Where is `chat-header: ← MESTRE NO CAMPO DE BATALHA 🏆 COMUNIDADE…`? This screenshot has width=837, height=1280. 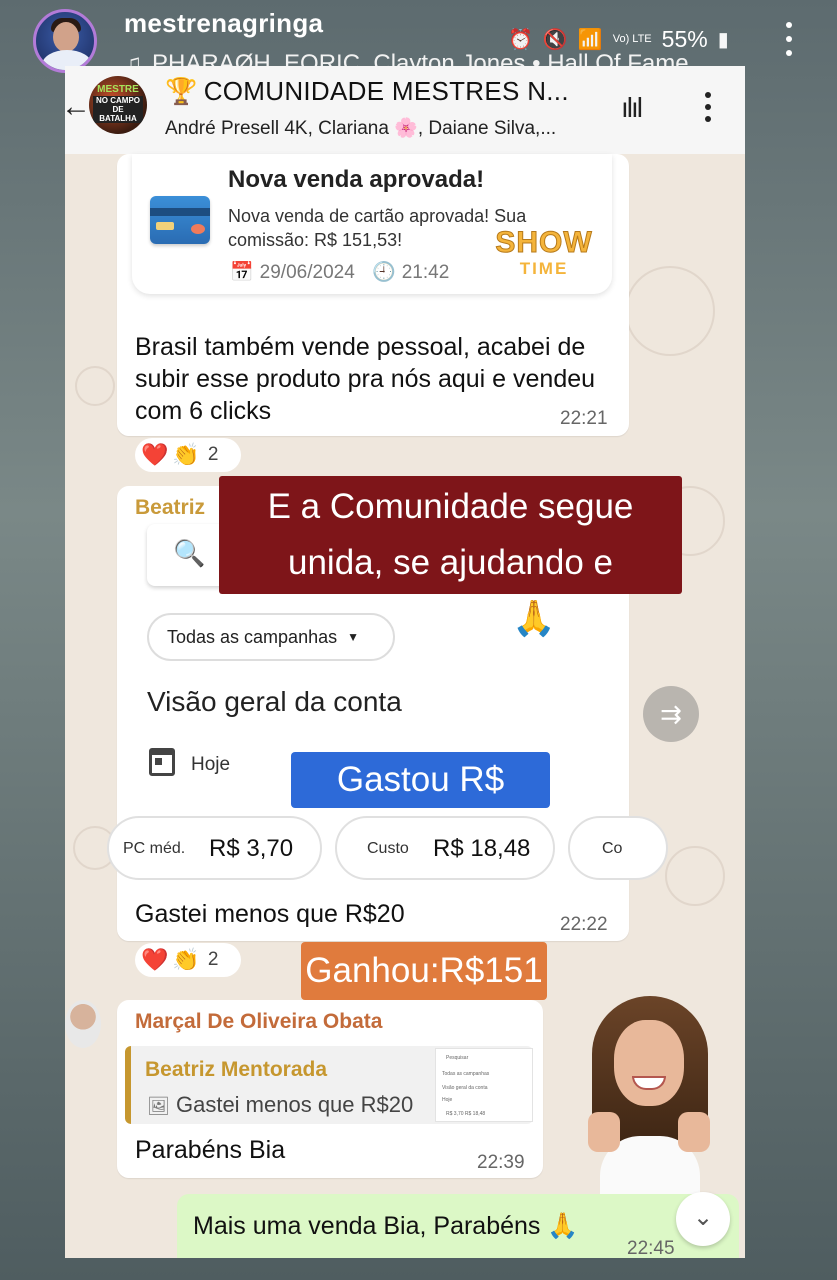
chat-header: ← MESTRE NO CAMPO DE BATALHA 🏆 COMUNIDADE… is located at coordinates (405, 110).